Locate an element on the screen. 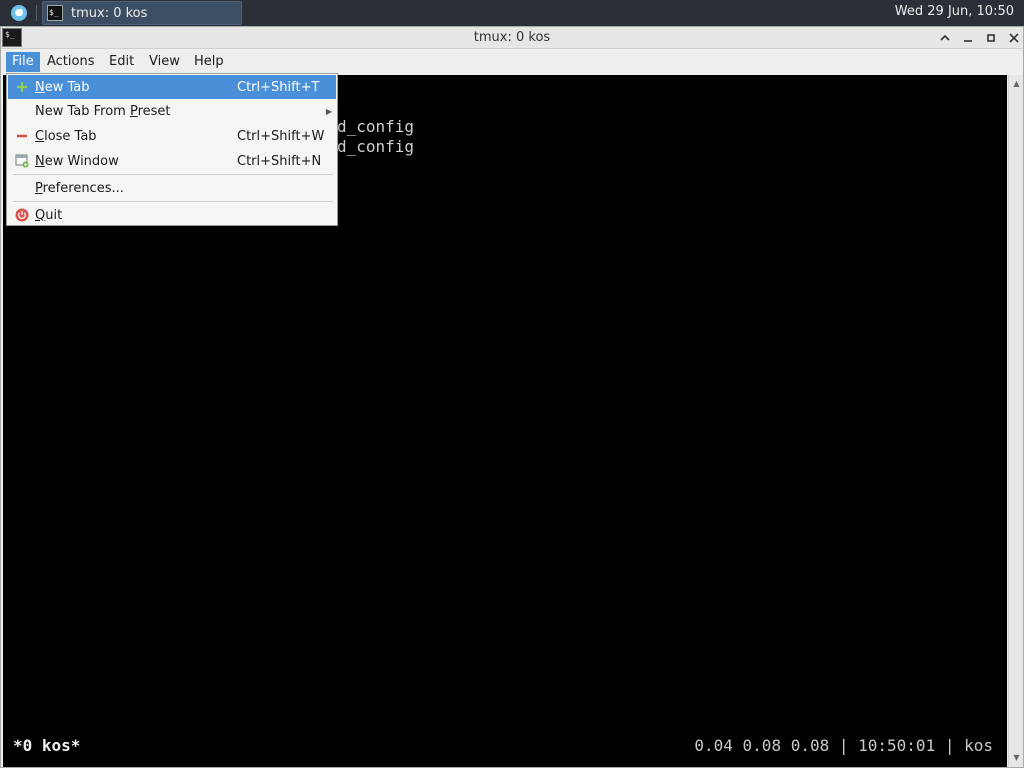 The height and width of the screenshot is (768, 1024). shortcut-label: Ctrl+Shift+N is located at coordinates (279, 161).